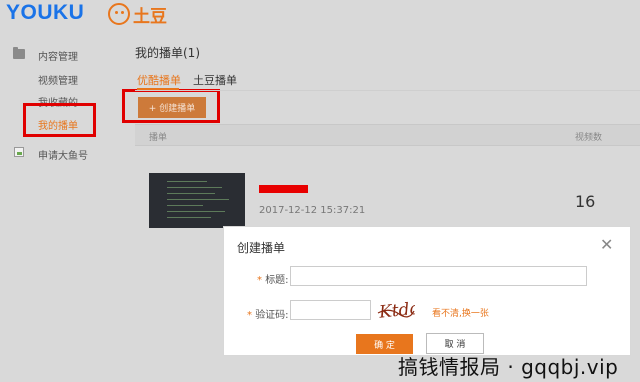 Image resolution: width=640 pixels, height=382 pixels. I want to click on page-title: 我的播单(1), so click(167, 53).